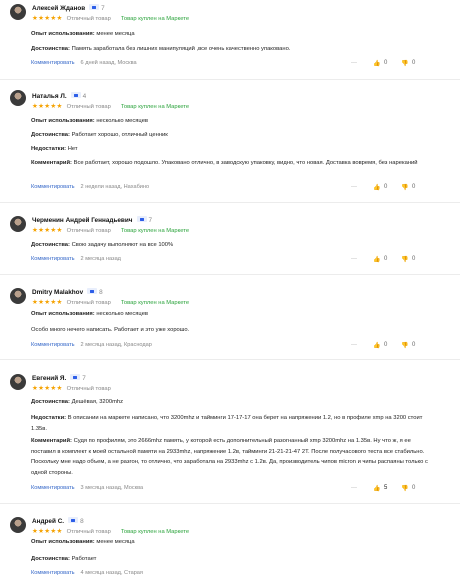  What do you see at coordinates (68, 8) in the screenshot?
I see `author-name: Алексей Жданов 7` at bounding box center [68, 8].